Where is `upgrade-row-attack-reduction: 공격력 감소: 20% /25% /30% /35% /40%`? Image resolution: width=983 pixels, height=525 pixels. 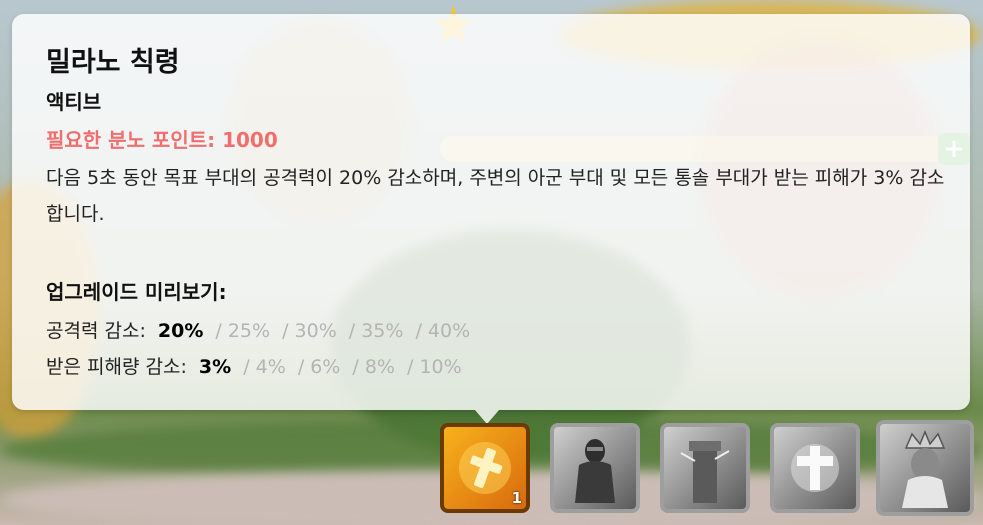 upgrade-row-attack-reduction: 공격력 감소: 20% /25% /30% /35% /40% is located at coordinates (258, 331).